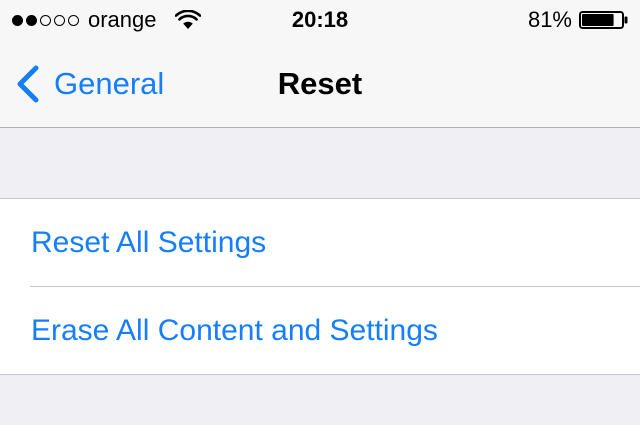  What do you see at coordinates (234, 330) in the screenshot?
I see `erase-all-content-label: Erase All Content and Settings` at bounding box center [234, 330].